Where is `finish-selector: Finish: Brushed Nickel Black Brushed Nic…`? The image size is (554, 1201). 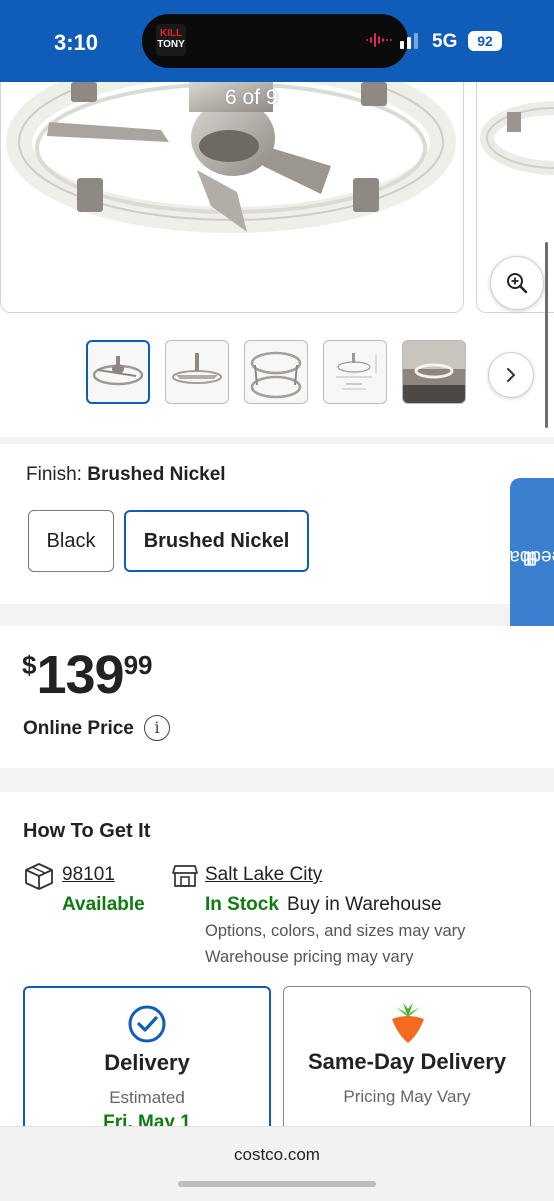
finish-selector: Finish: Brushed Nickel Black Brushed Nic… is located at coordinates (277, 524).